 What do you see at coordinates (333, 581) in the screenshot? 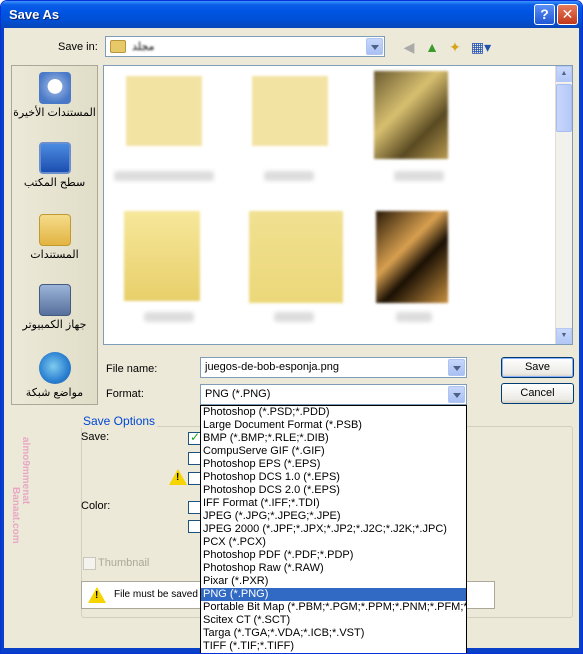
I see `format-option: Pixar (*.PXR)` at bounding box center [333, 581].